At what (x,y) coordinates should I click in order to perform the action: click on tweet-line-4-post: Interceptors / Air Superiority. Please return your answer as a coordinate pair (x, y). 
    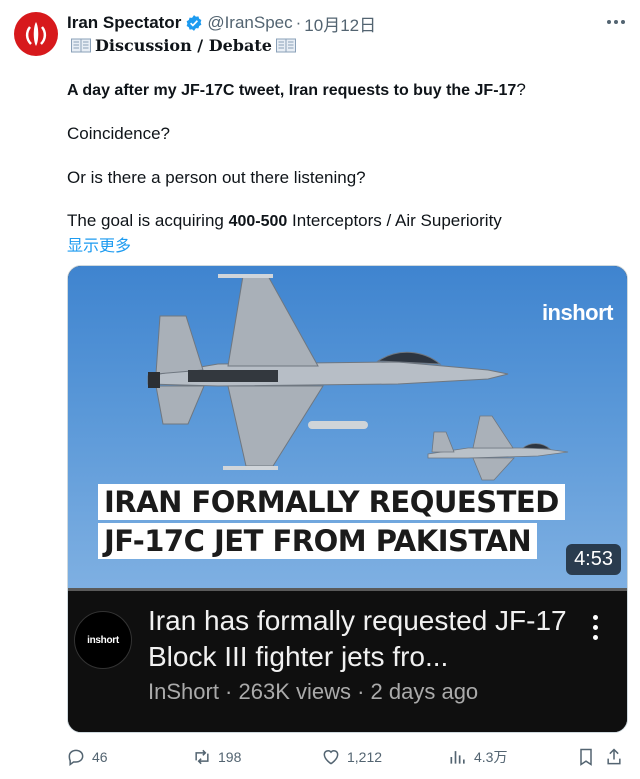
    Looking at the image, I should click on (394, 220).